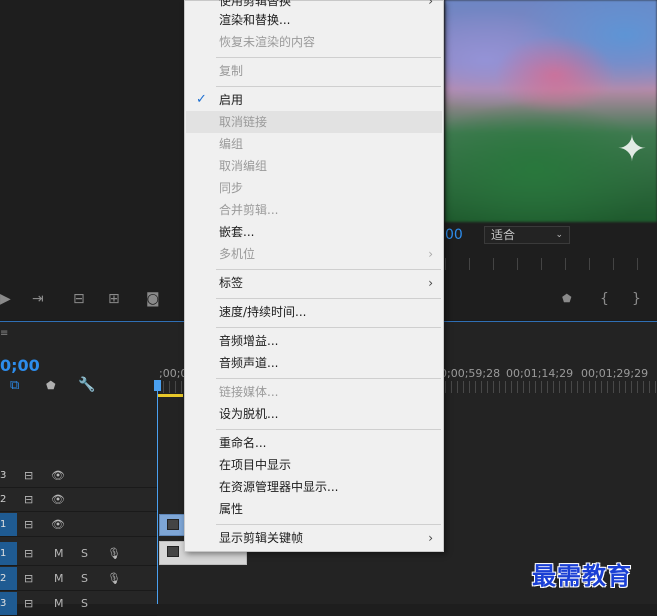 This screenshot has width=657, height=616. What do you see at coordinates (5, 299) in the screenshot?
I see `step-back-icon: ▶` at bounding box center [5, 299].